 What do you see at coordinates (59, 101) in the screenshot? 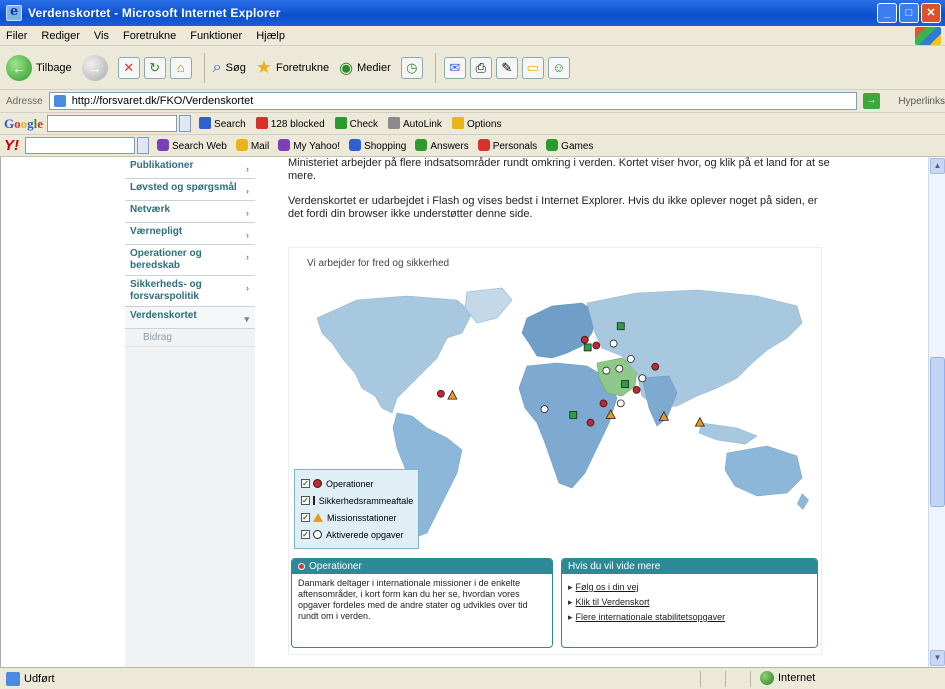
I see `page-icon` at bounding box center [59, 101].